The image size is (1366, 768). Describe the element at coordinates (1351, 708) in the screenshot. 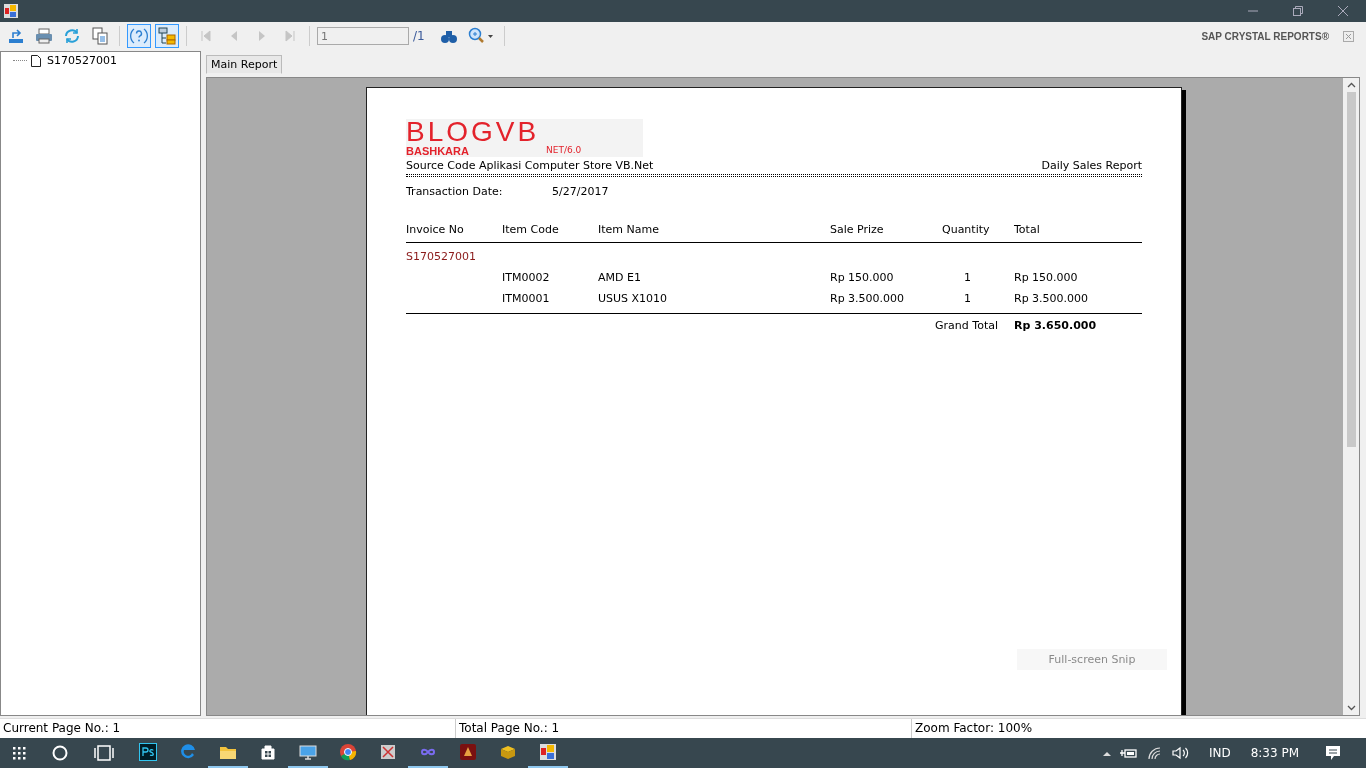

I see `scroll-down-icon` at that location.